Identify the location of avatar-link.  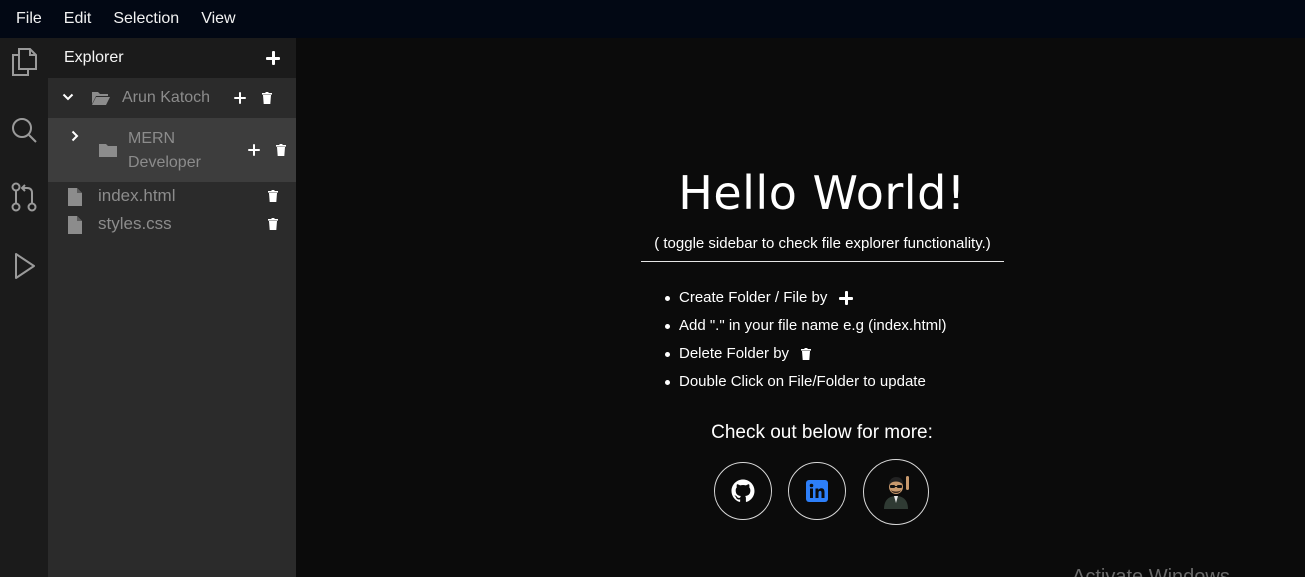
(896, 492).